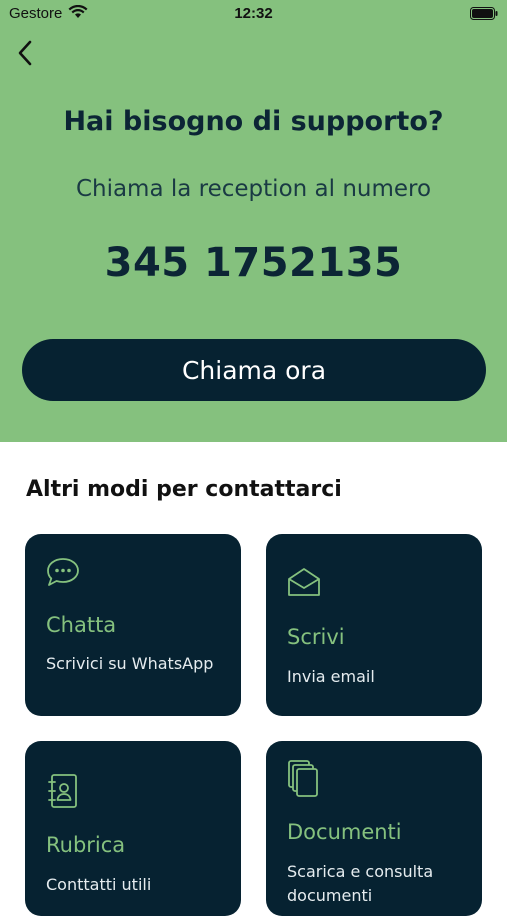  Describe the element at coordinates (81, 625) in the screenshot. I see `card-title: Chatta` at that location.